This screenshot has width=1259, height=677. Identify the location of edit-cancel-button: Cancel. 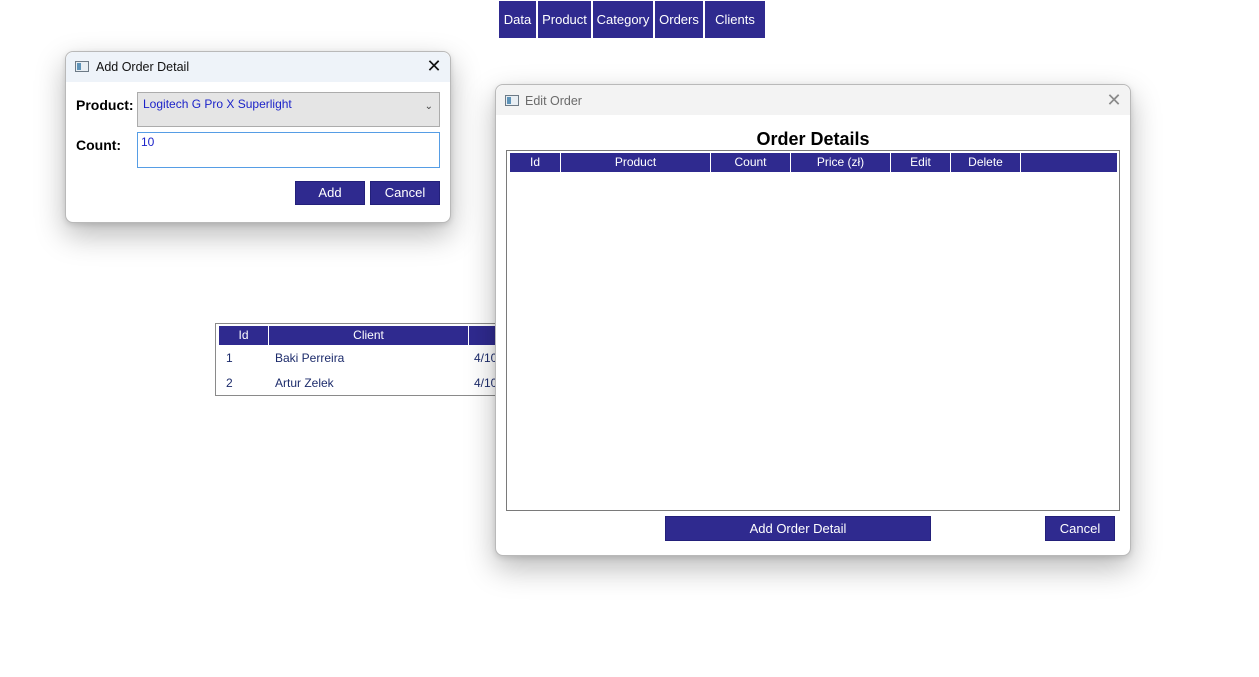
(1080, 528).